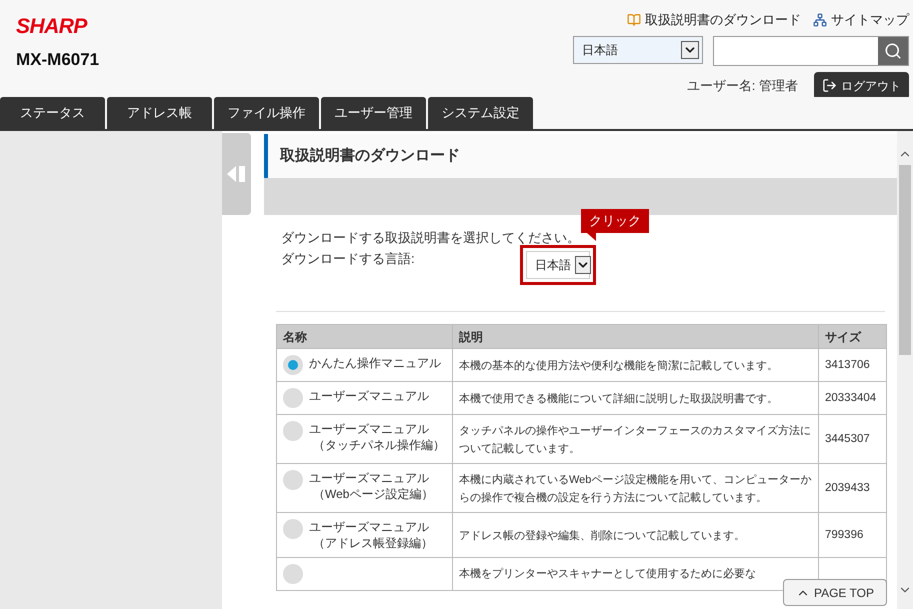 This screenshot has height=609, width=913. What do you see at coordinates (820, 19) in the screenshot?
I see `sitemap-icon` at bounding box center [820, 19].